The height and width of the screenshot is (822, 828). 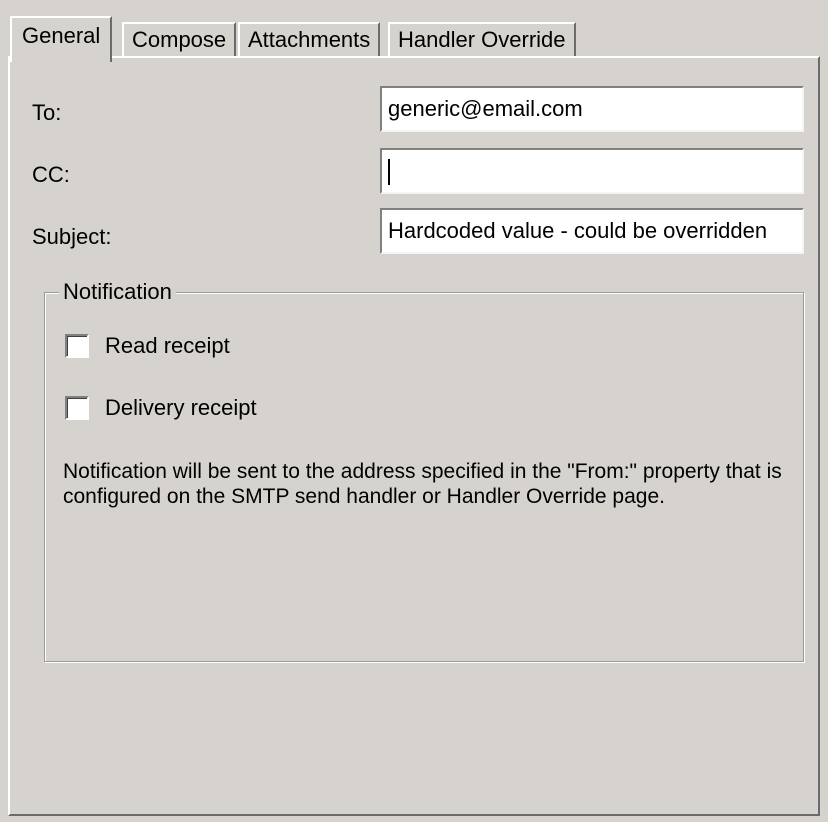 What do you see at coordinates (47, 112) in the screenshot?
I see `to-label: To:` at bounding box center [47, 112].